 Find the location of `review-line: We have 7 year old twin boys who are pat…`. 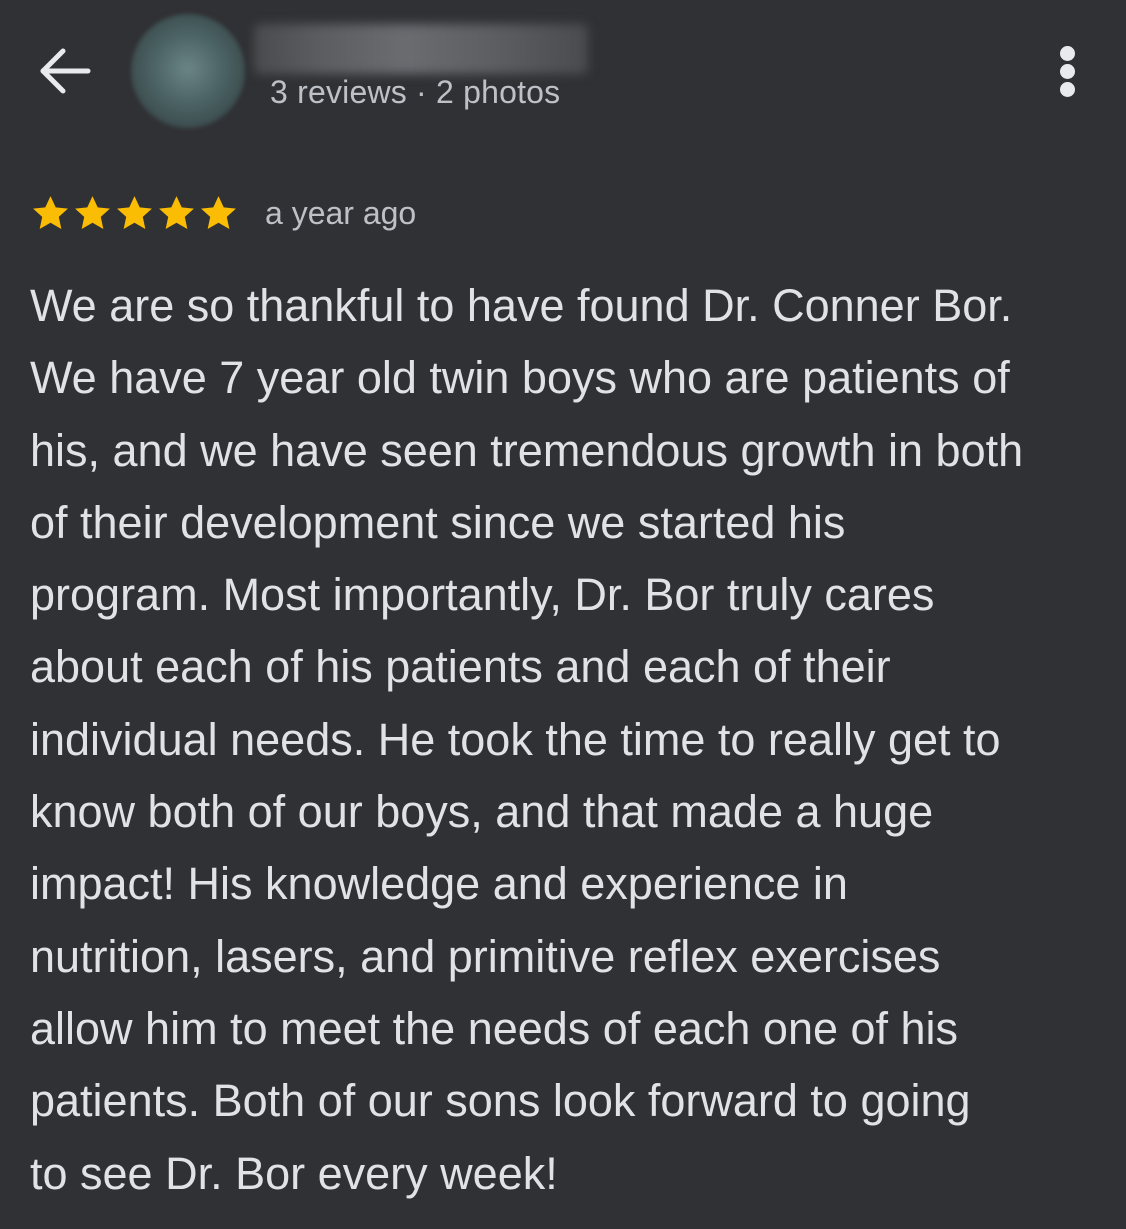

review-line: We have 7 year old twin boys who are pat… is located at coordinates (520, 378).